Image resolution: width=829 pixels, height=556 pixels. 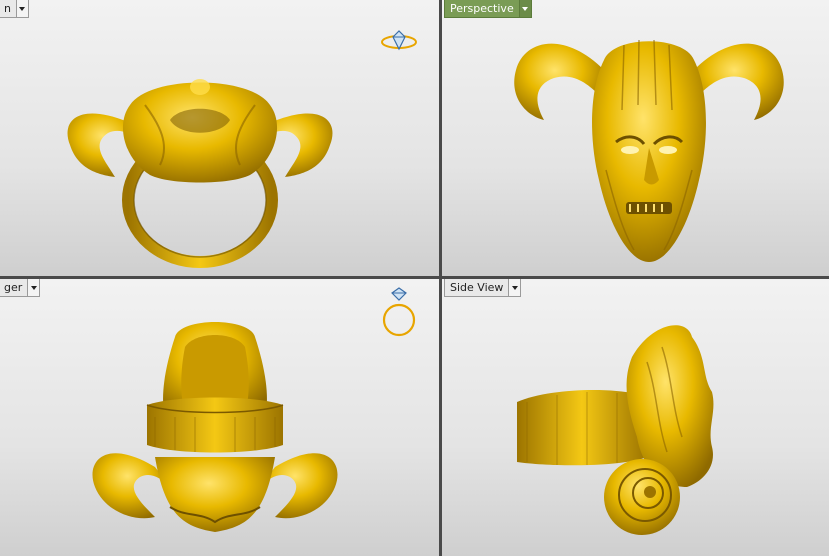 I want to click on ring-model-perspective-view, so click(x=649, y=150).